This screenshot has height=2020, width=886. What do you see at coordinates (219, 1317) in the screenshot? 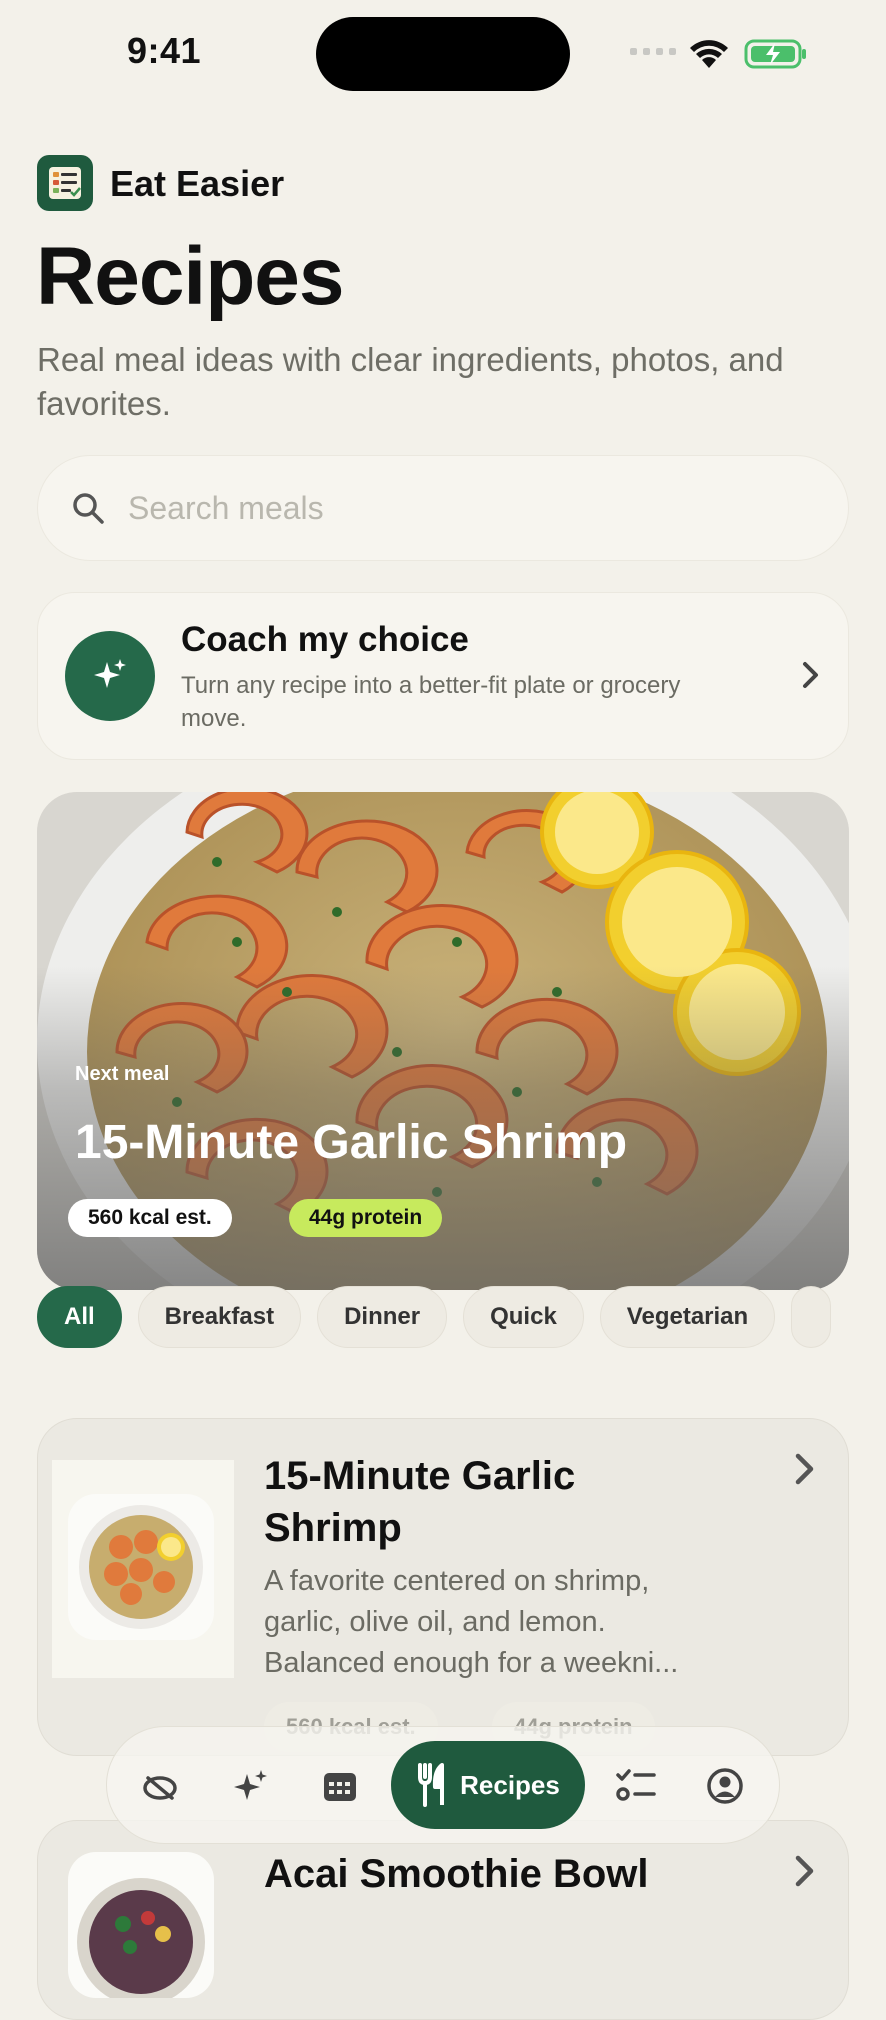
I see `filter-chip-breakfast: Breakfast` at bounding box center [219, 1317].